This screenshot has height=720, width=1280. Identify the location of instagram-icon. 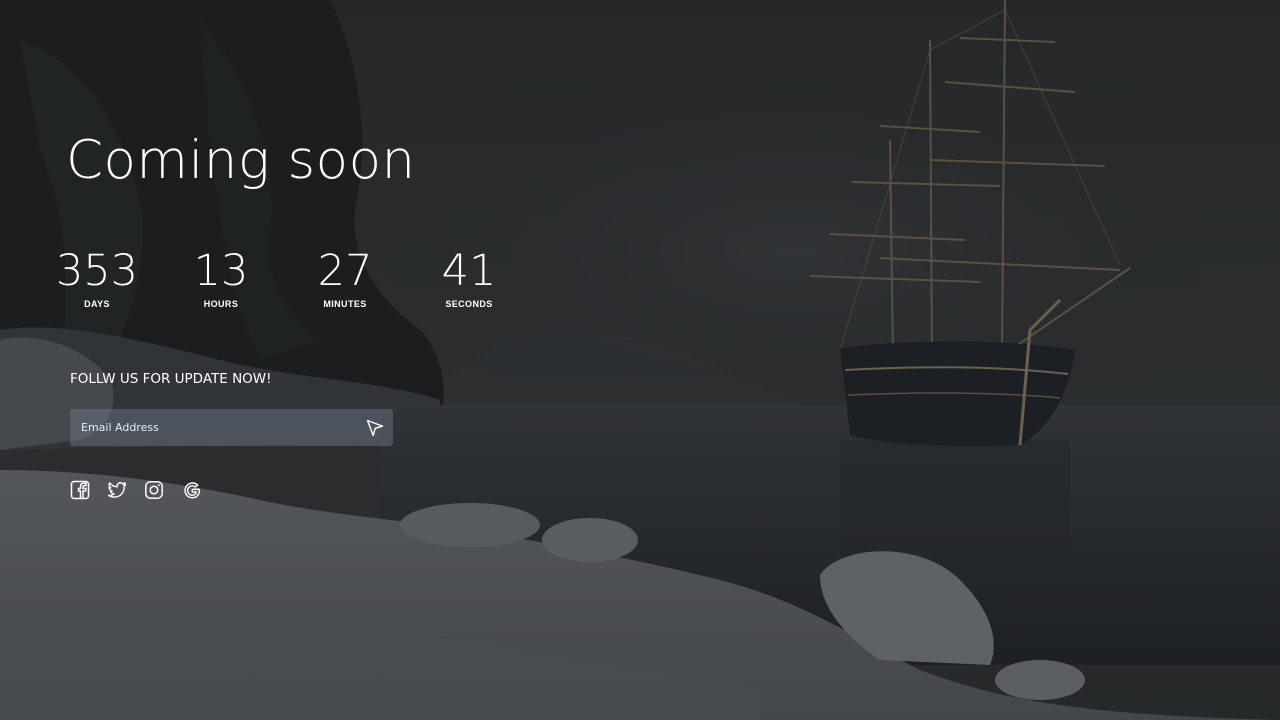
(154, 490).